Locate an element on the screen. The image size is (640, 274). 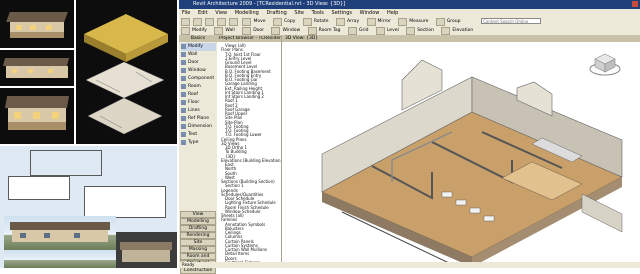
status-bar: Ready is located at coordinates (409, 265).